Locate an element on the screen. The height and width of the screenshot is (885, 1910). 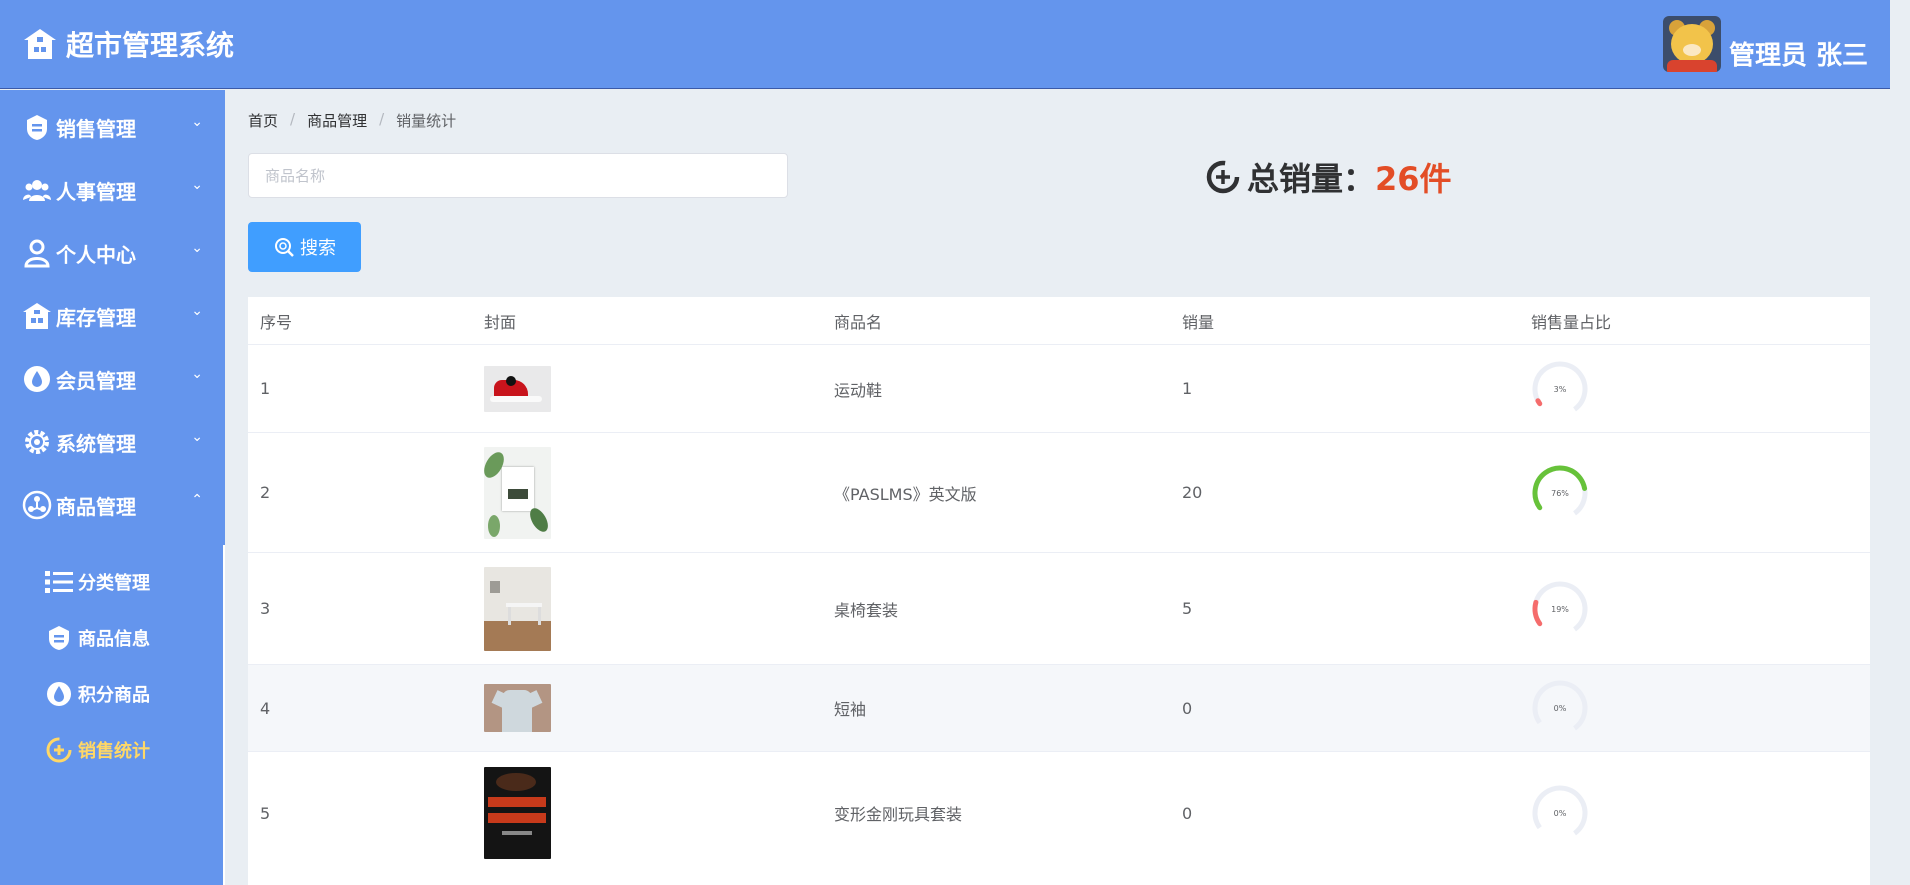
warehouse-icon is located at coordinates (37, 316).